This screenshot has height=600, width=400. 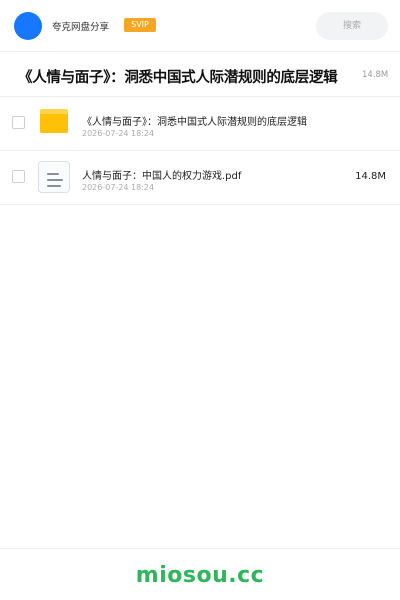 What do you see at coordinates (200, 26) in the screenshot?
I see `header: 夸克网盘分享 SVIP` at bounding box center [200, 26].